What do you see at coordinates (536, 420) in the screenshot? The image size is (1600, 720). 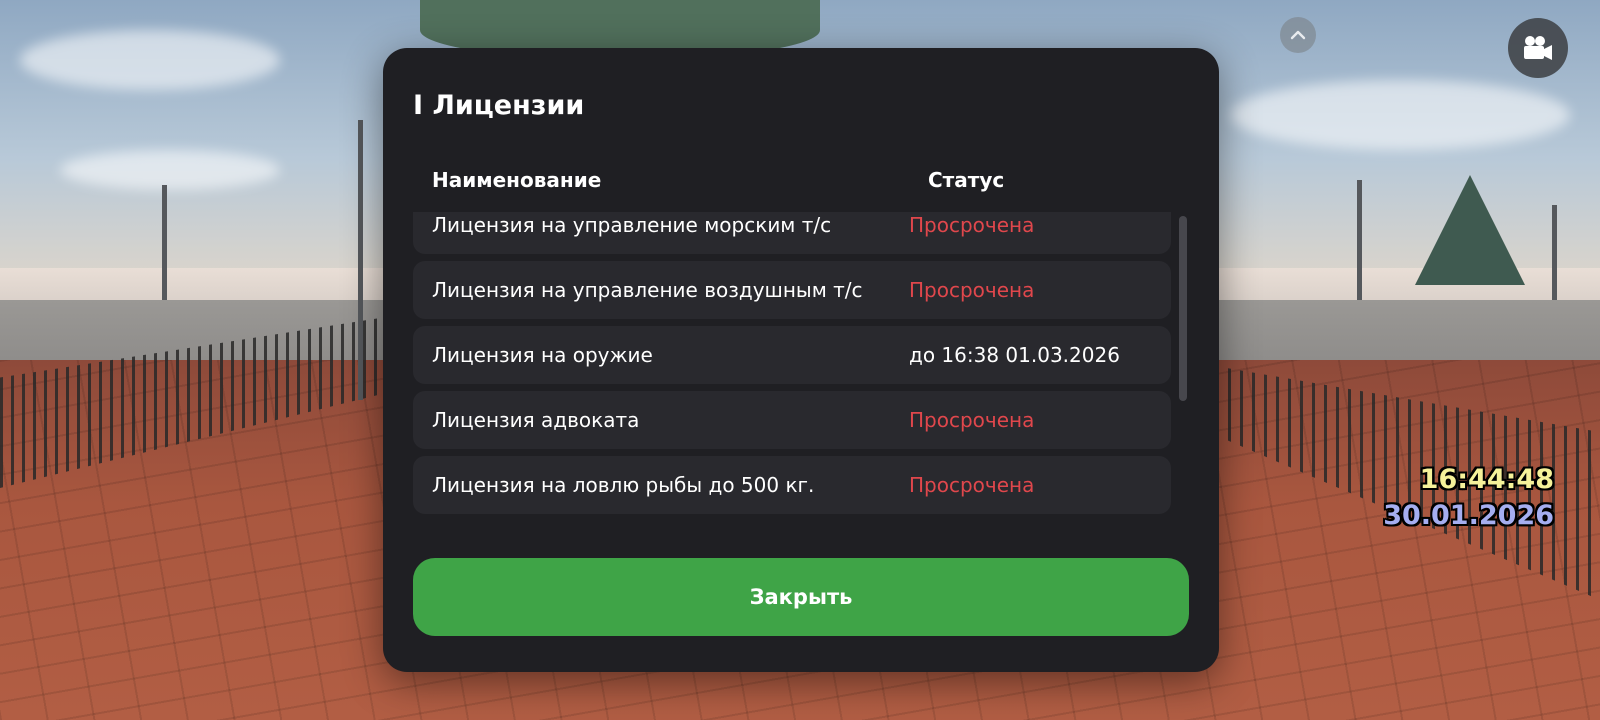 I see `license-name: Лицензия адвоката` at bounding box center [536, 420].